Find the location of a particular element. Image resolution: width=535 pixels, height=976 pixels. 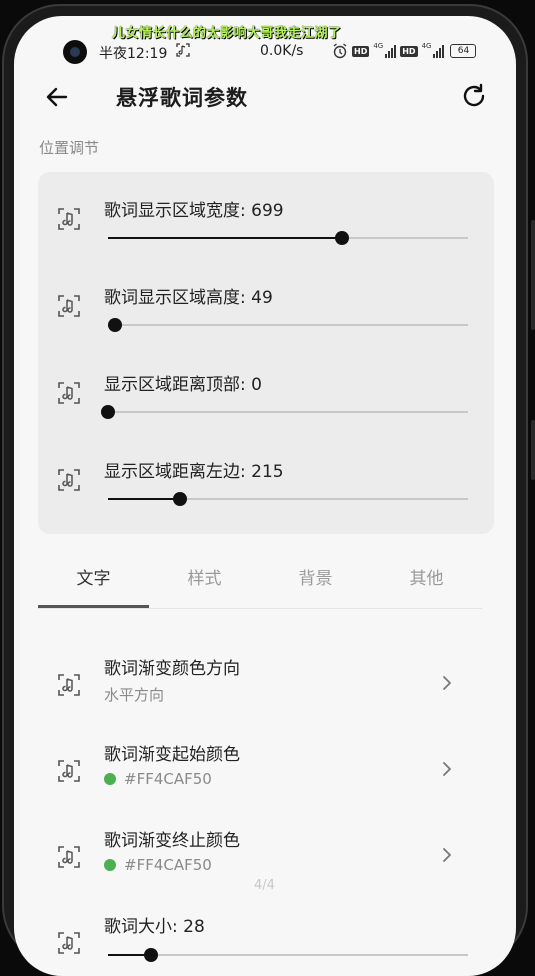

slider-label: 歌词显示区域宽度: 699 is located at coordinates (194, 211).